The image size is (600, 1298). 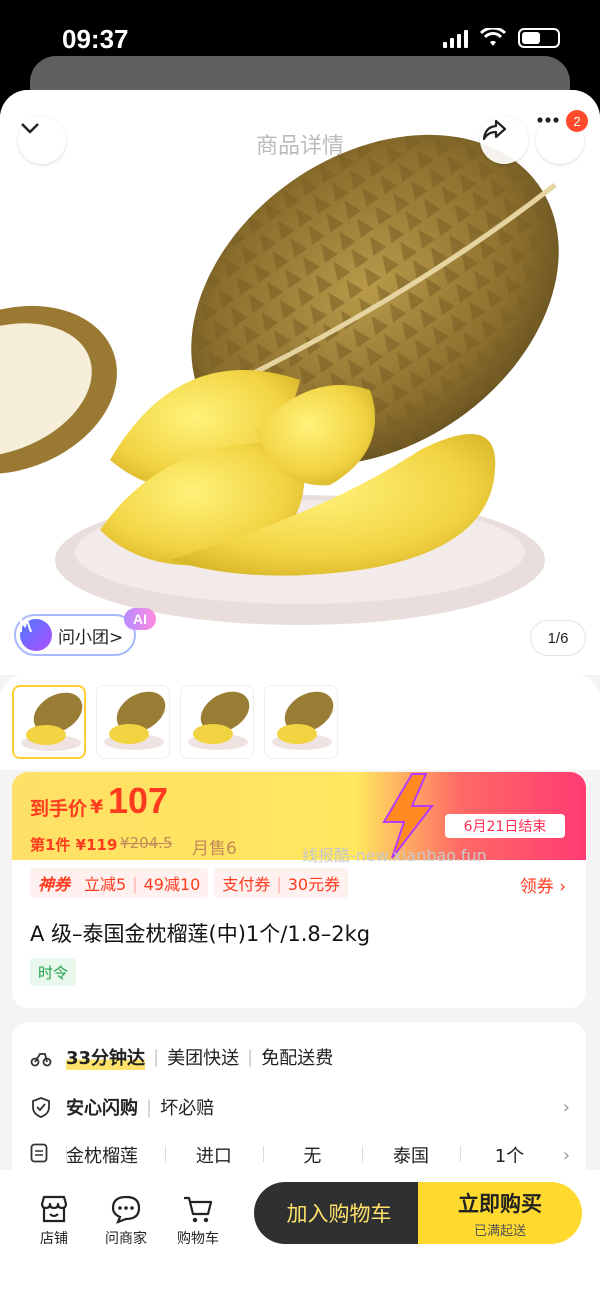 What do you see at coordinates (539, 38) in the screenshot?
I see `battery-icon` at bounding box center [539, 38].